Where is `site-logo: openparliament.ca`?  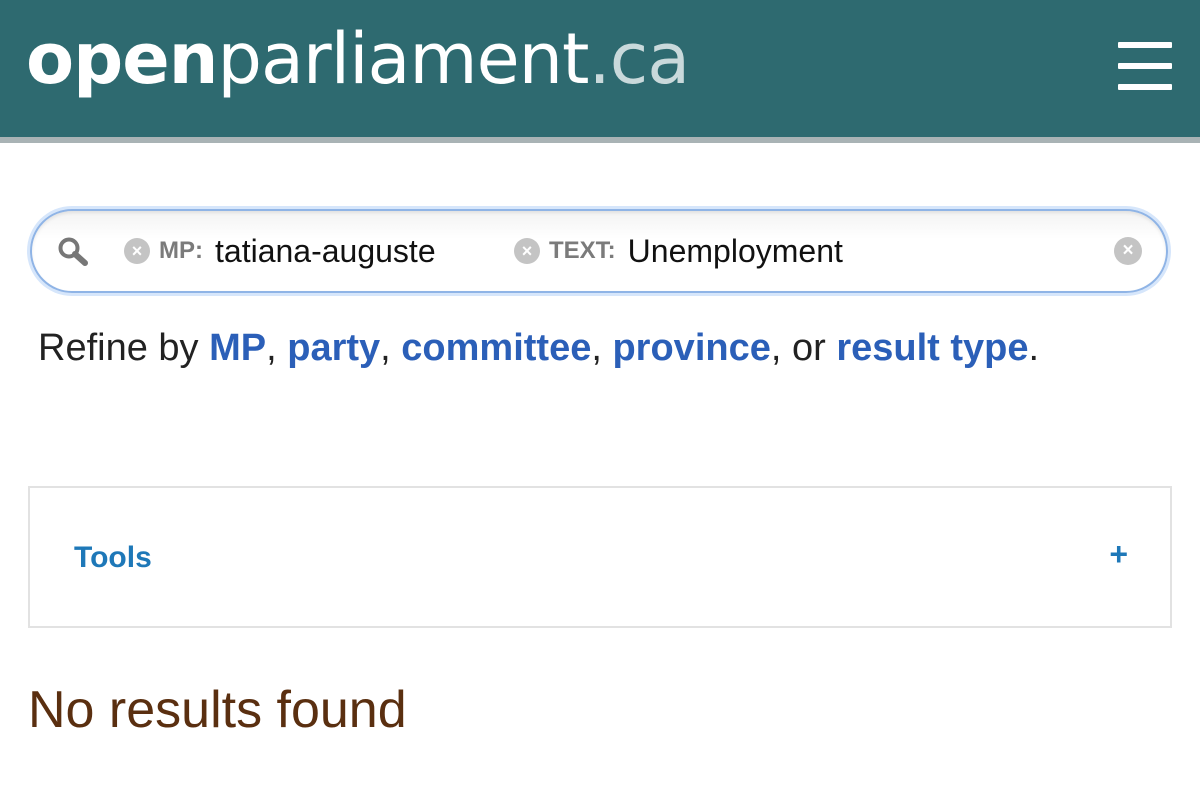
site-logo: openparliament.ca is located at coordinates (358, 59).